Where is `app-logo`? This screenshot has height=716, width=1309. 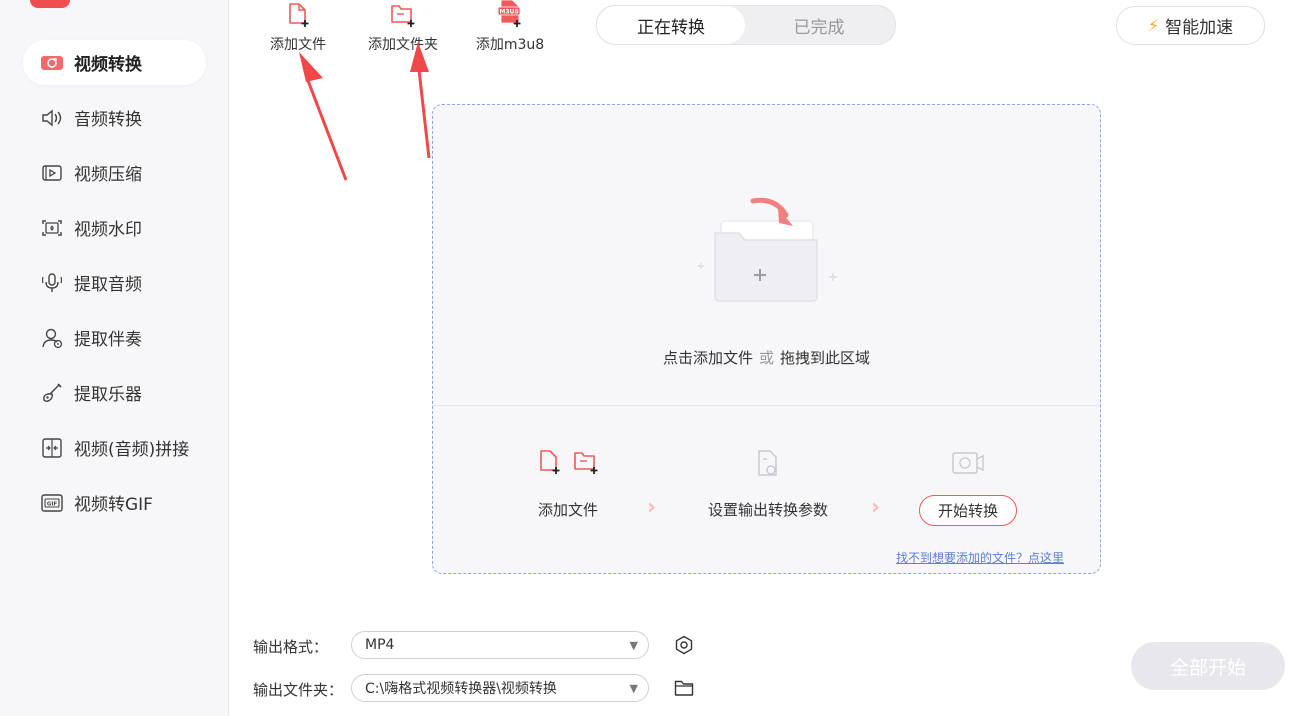
app-logo is located at coordinates (50, 4).